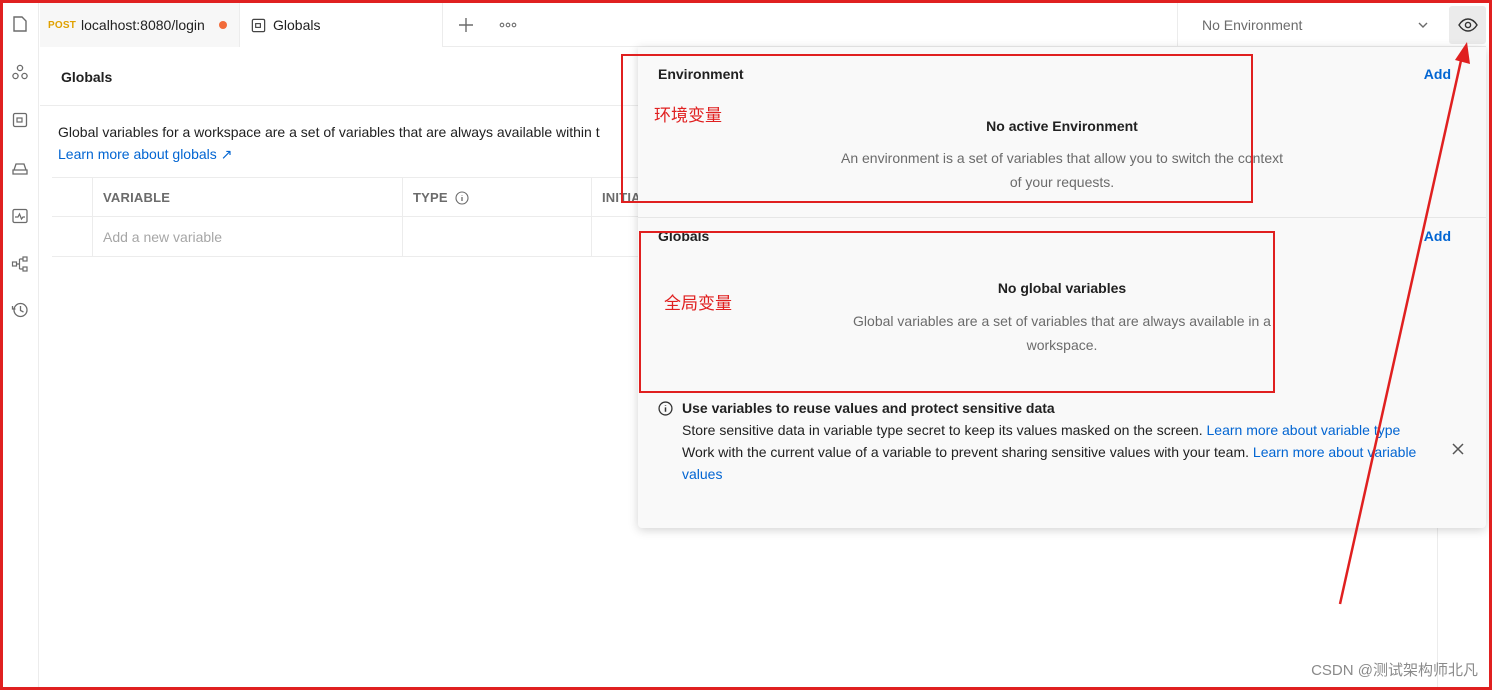  What do you see at coordinates (20, 24) in the screenshot?
I see `collections-icon` at bounding box center [20, 24].